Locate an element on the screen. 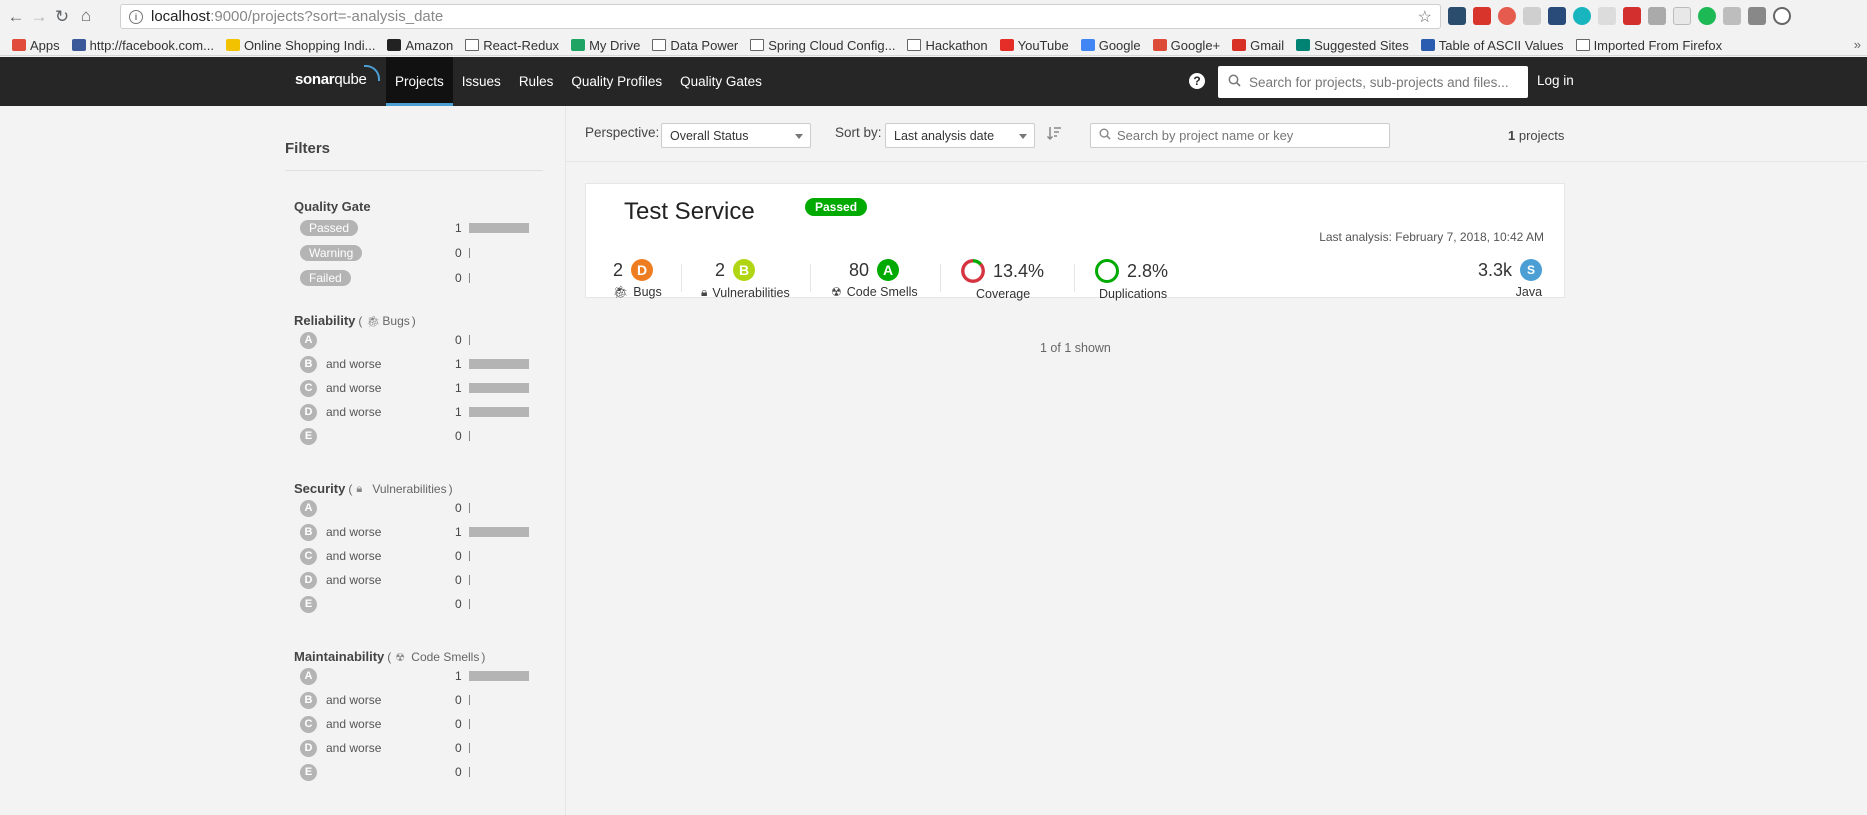 The image size is (1867, 815). filter-option: Warning 0 is located at coordinates (415, 253).